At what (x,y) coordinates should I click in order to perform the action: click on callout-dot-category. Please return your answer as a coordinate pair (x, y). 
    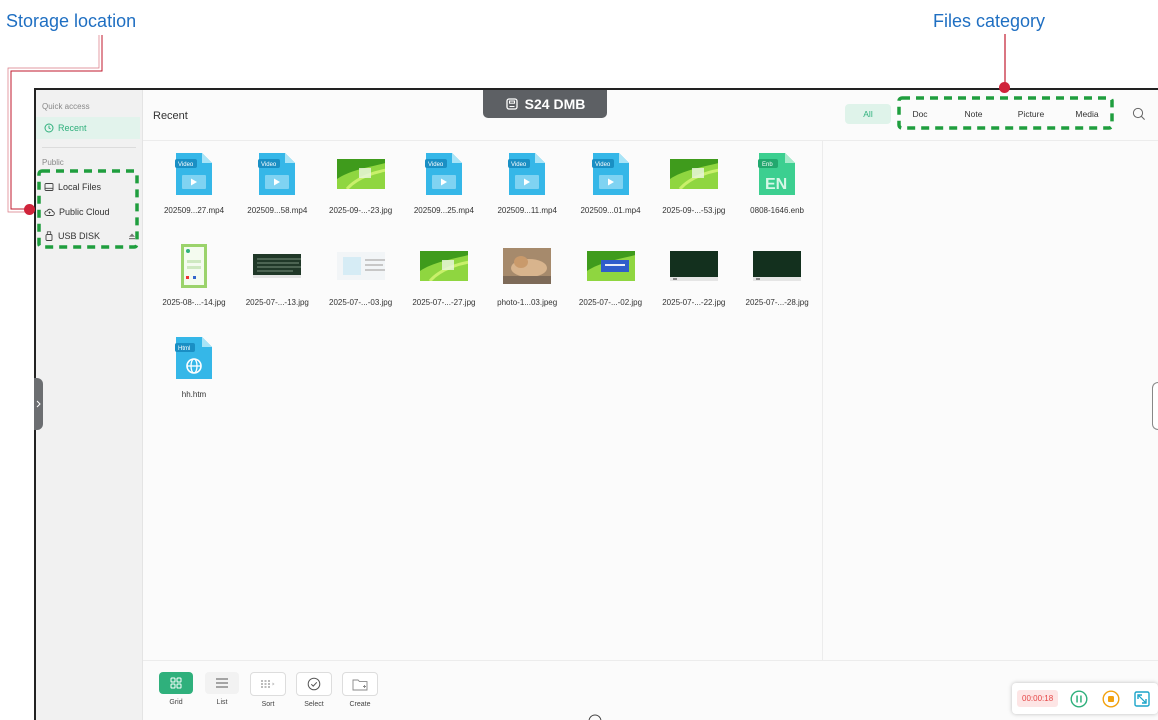
    Looking at the image, I should click on (1004, 87).